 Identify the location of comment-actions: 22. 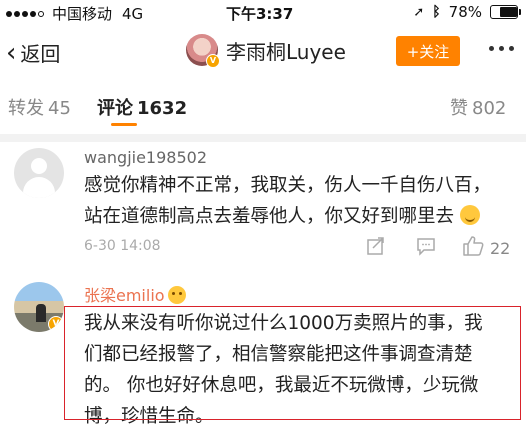
(438, 248).